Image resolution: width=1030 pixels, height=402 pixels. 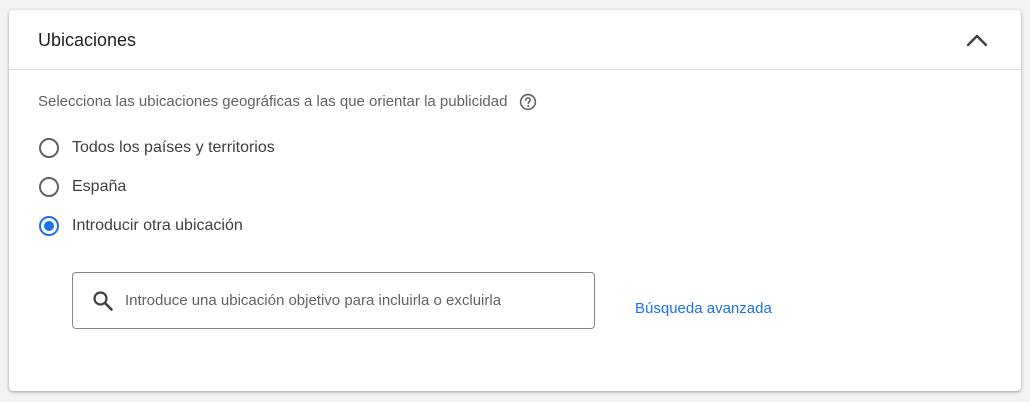 What do you see at coordinates (173, 147) in the screenshot?
I see `radio-label: Todos los países y territorios` at bounding box center [173, 147].